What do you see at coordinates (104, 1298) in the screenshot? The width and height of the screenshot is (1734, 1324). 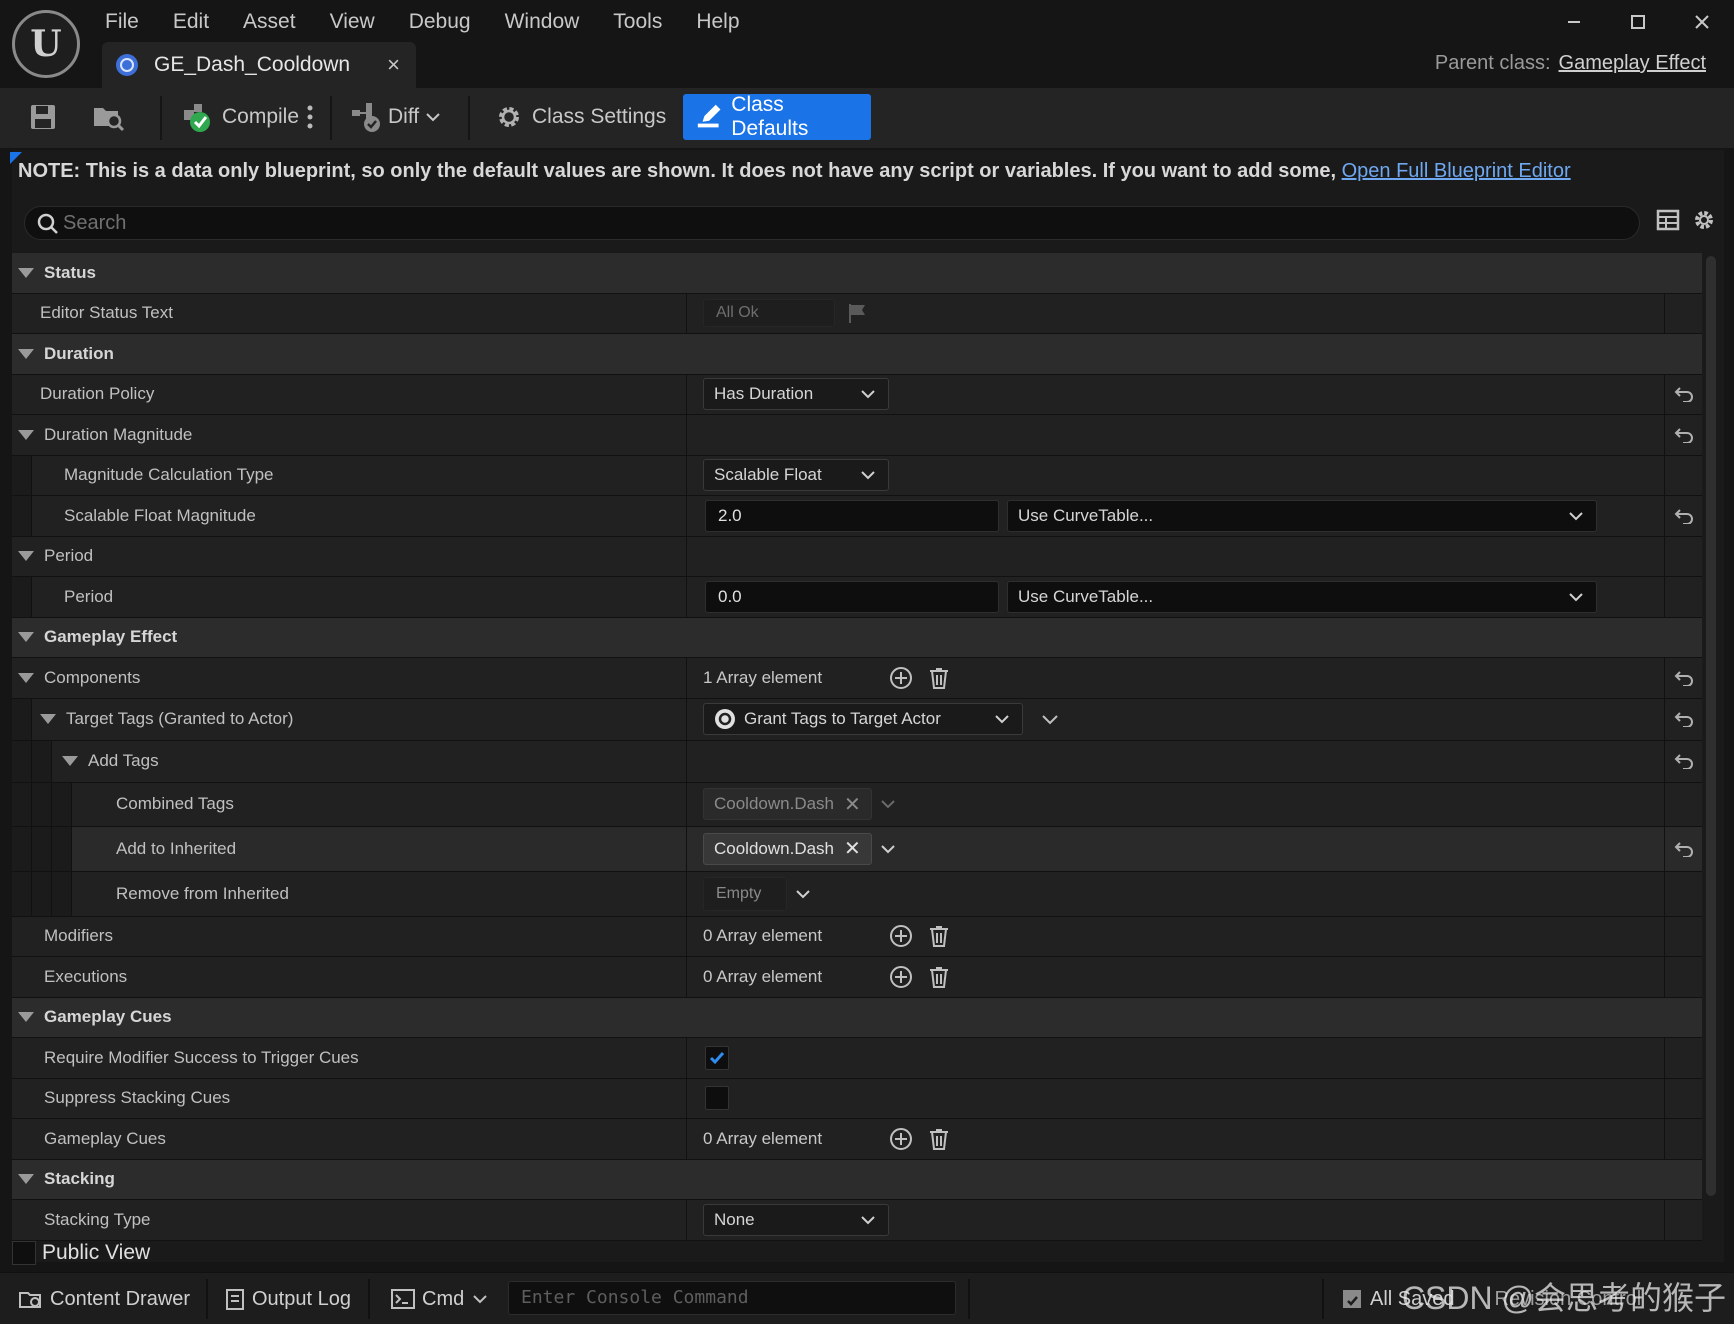 I see `content-drawer-button: Content Drawer` at bounding box center [104, 1298].